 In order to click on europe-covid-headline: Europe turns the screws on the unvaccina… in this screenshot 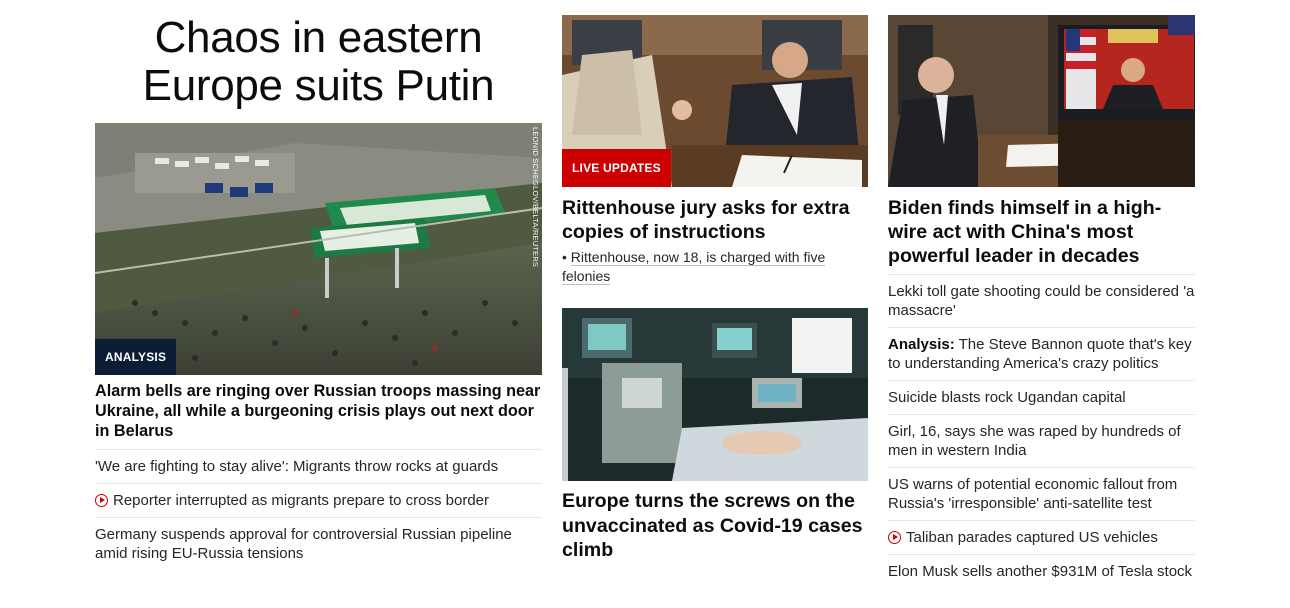, I will do `click(717, 526)`.